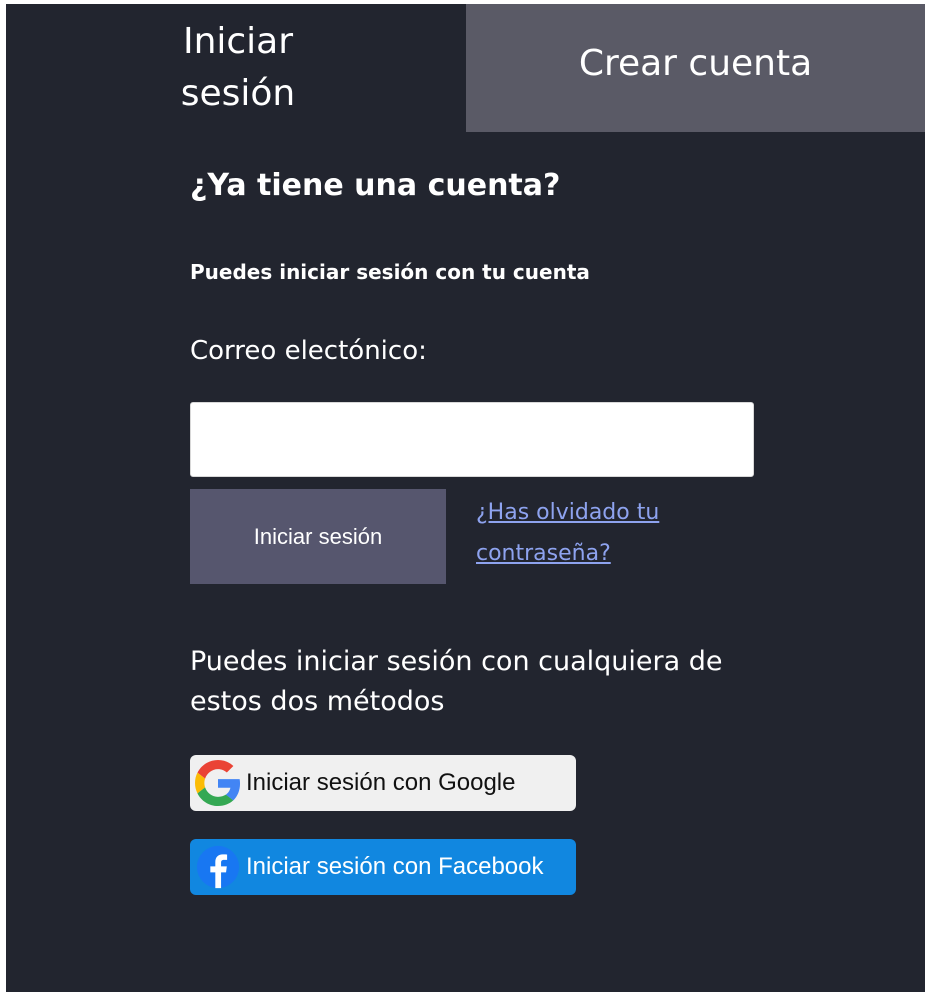  Describe the element at coordinates (375, 185) in the screenshot. I see `page-title: ¿Ya tiene una cuenta?` at that location.